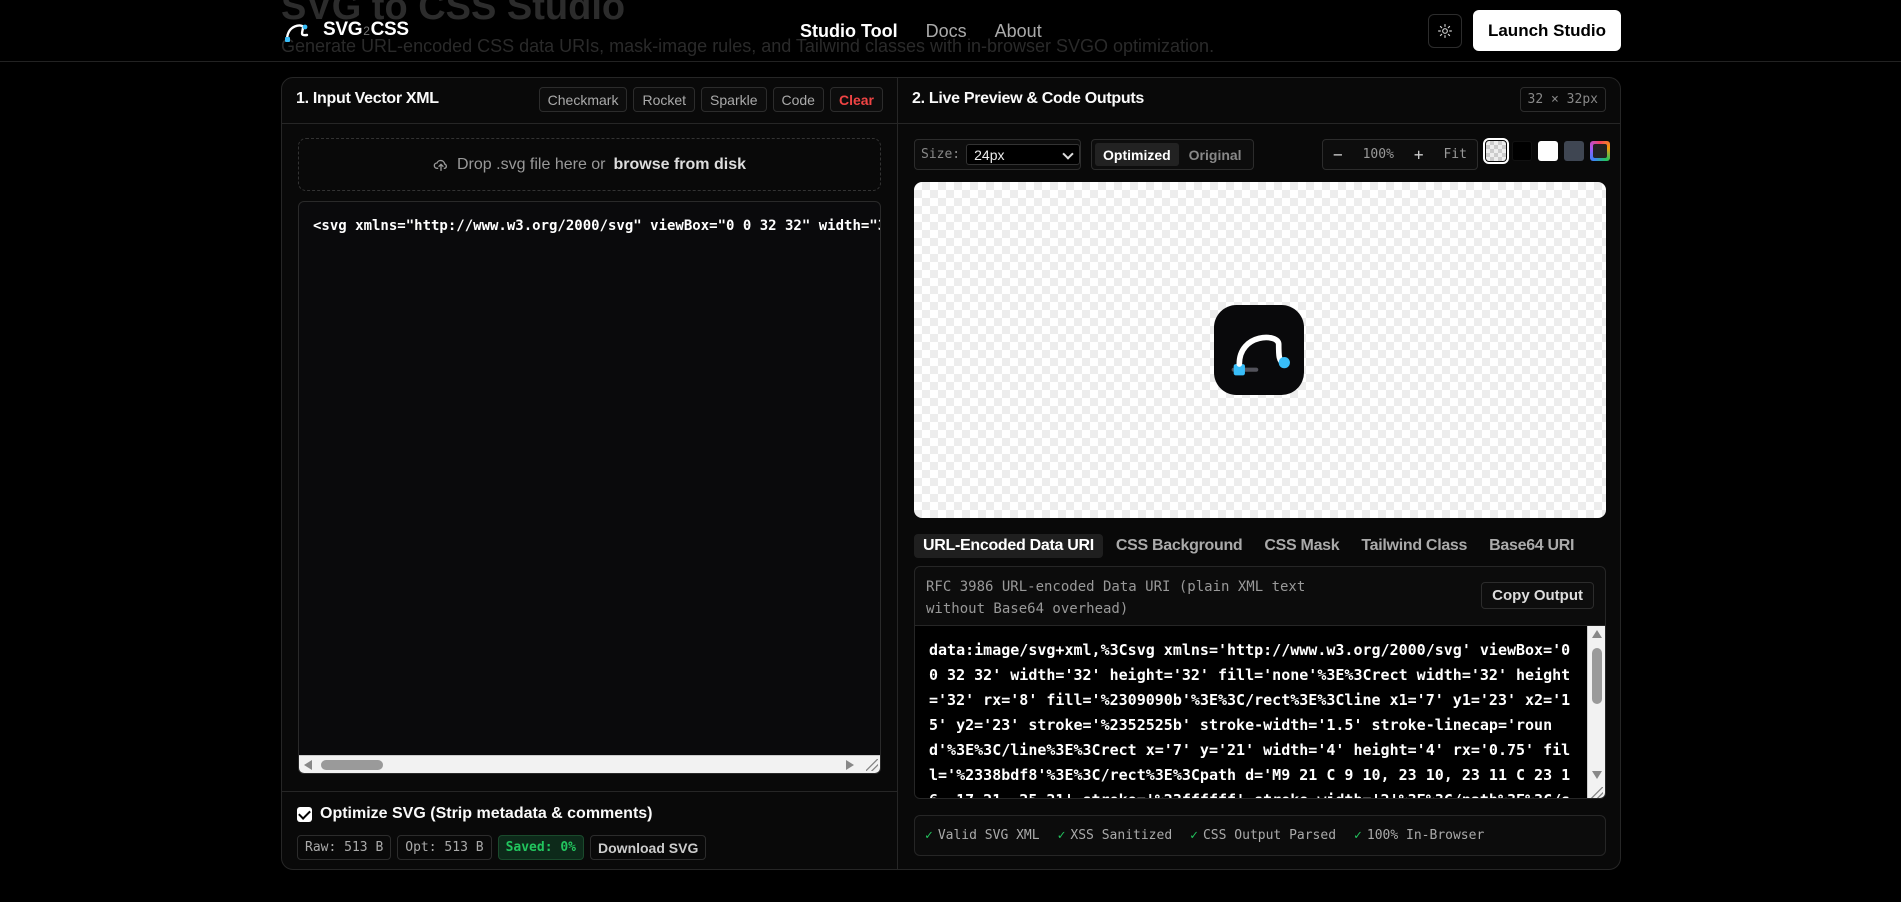 Image resolution: width=1901 pixels, height=902 pixels. Describe the element at coordinates (1215, 154) in the screenshot. I see `mode-original-button: Original` at that location.